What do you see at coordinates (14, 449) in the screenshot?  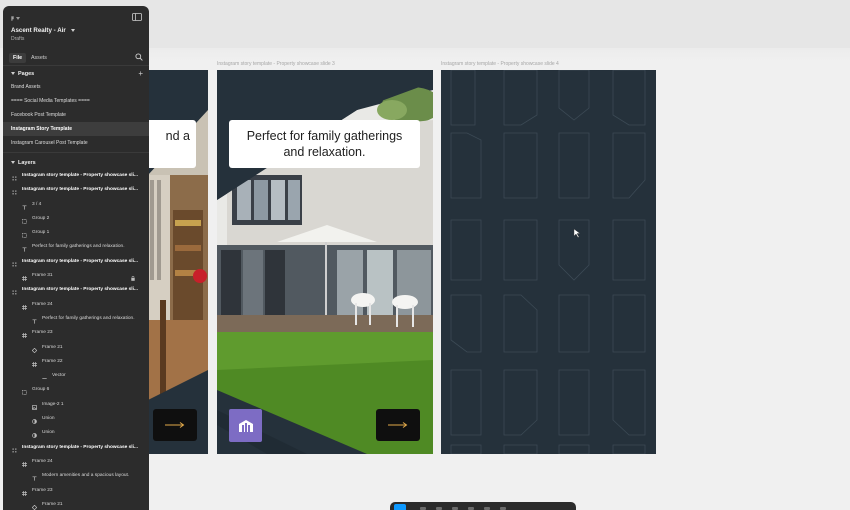 I see `grid-icon` at bounding box center [14, 449].